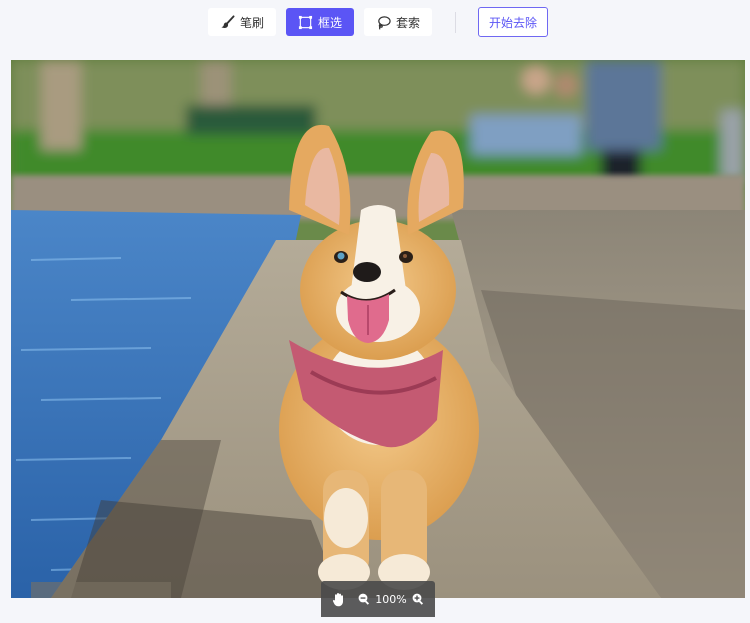  Describe the element at coordinates (384, 22) in the screenshot. I see `lasso-icon` at that location.